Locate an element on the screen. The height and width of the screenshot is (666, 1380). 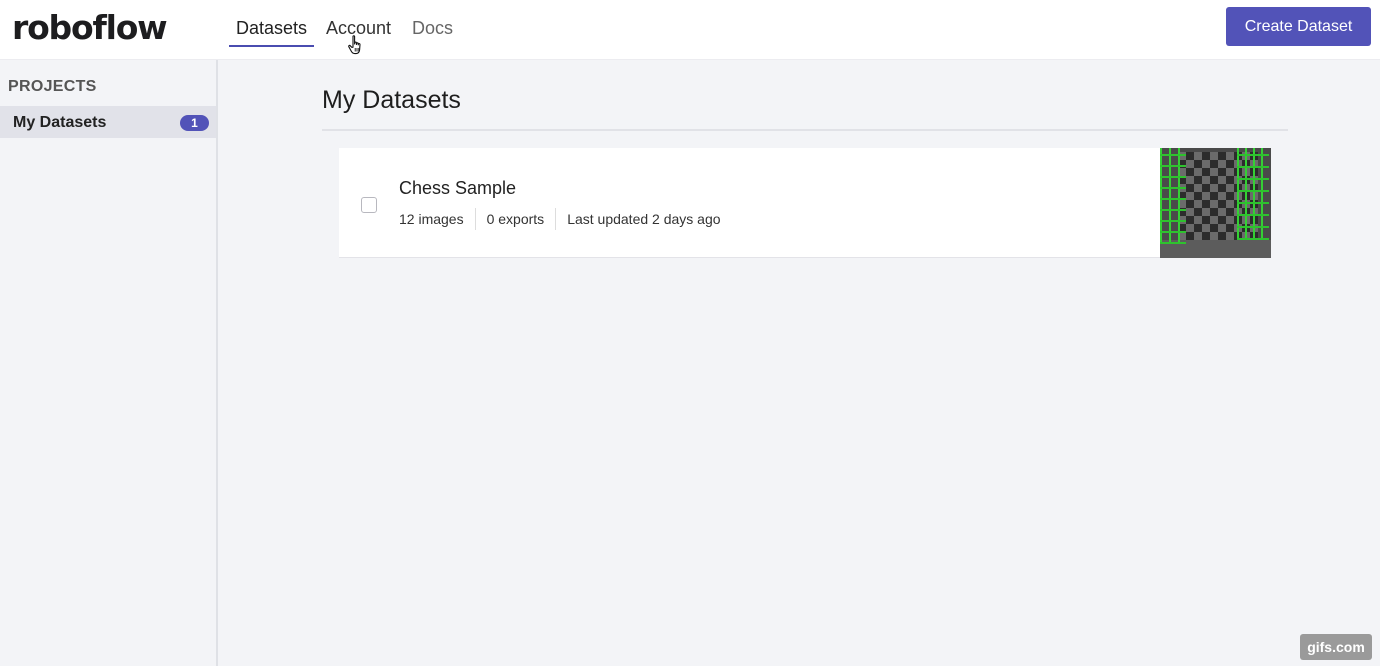
gifs-watermark: gifs.com is located at coordinates (1336, 647).